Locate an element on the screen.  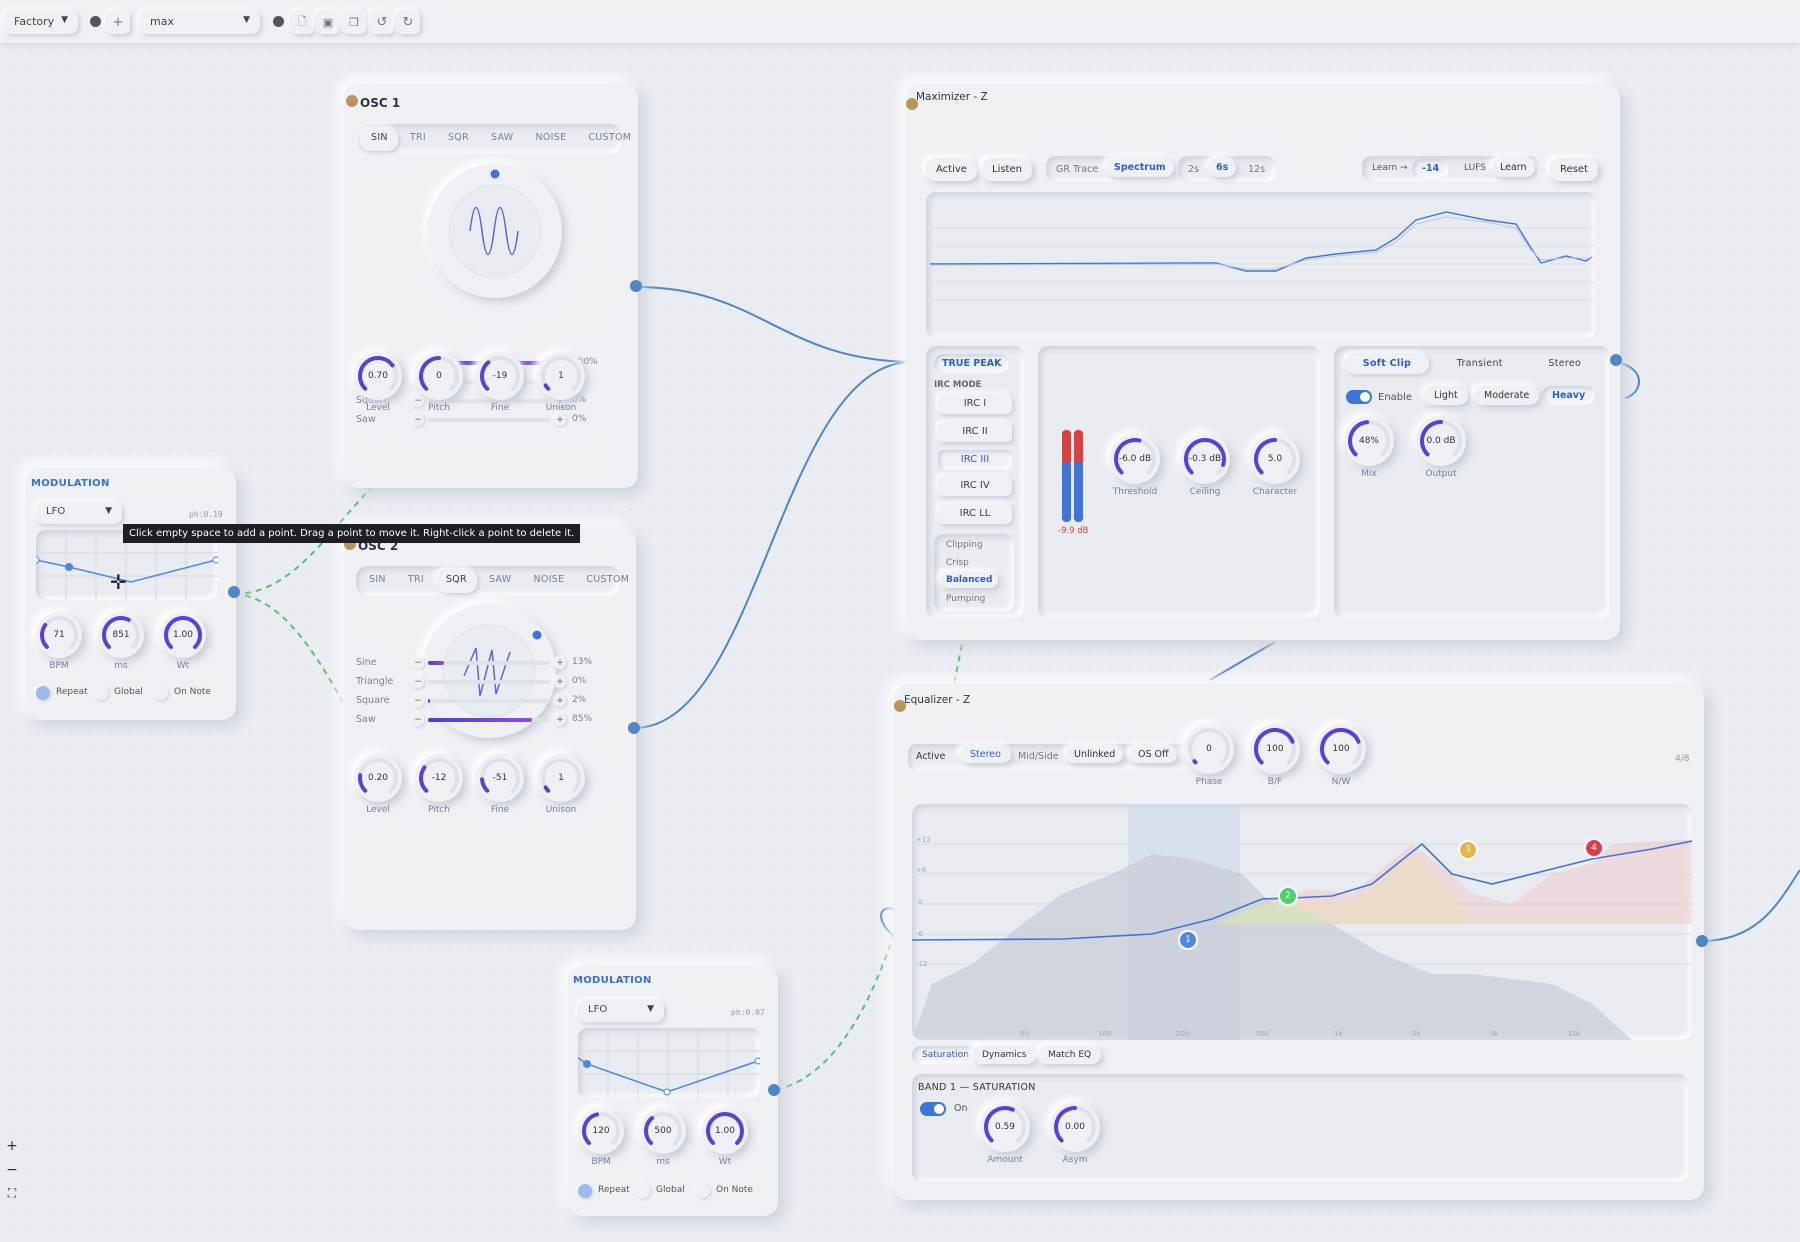
sat-asym-knob: 0.00 is located at coordinates (1075, 1127).